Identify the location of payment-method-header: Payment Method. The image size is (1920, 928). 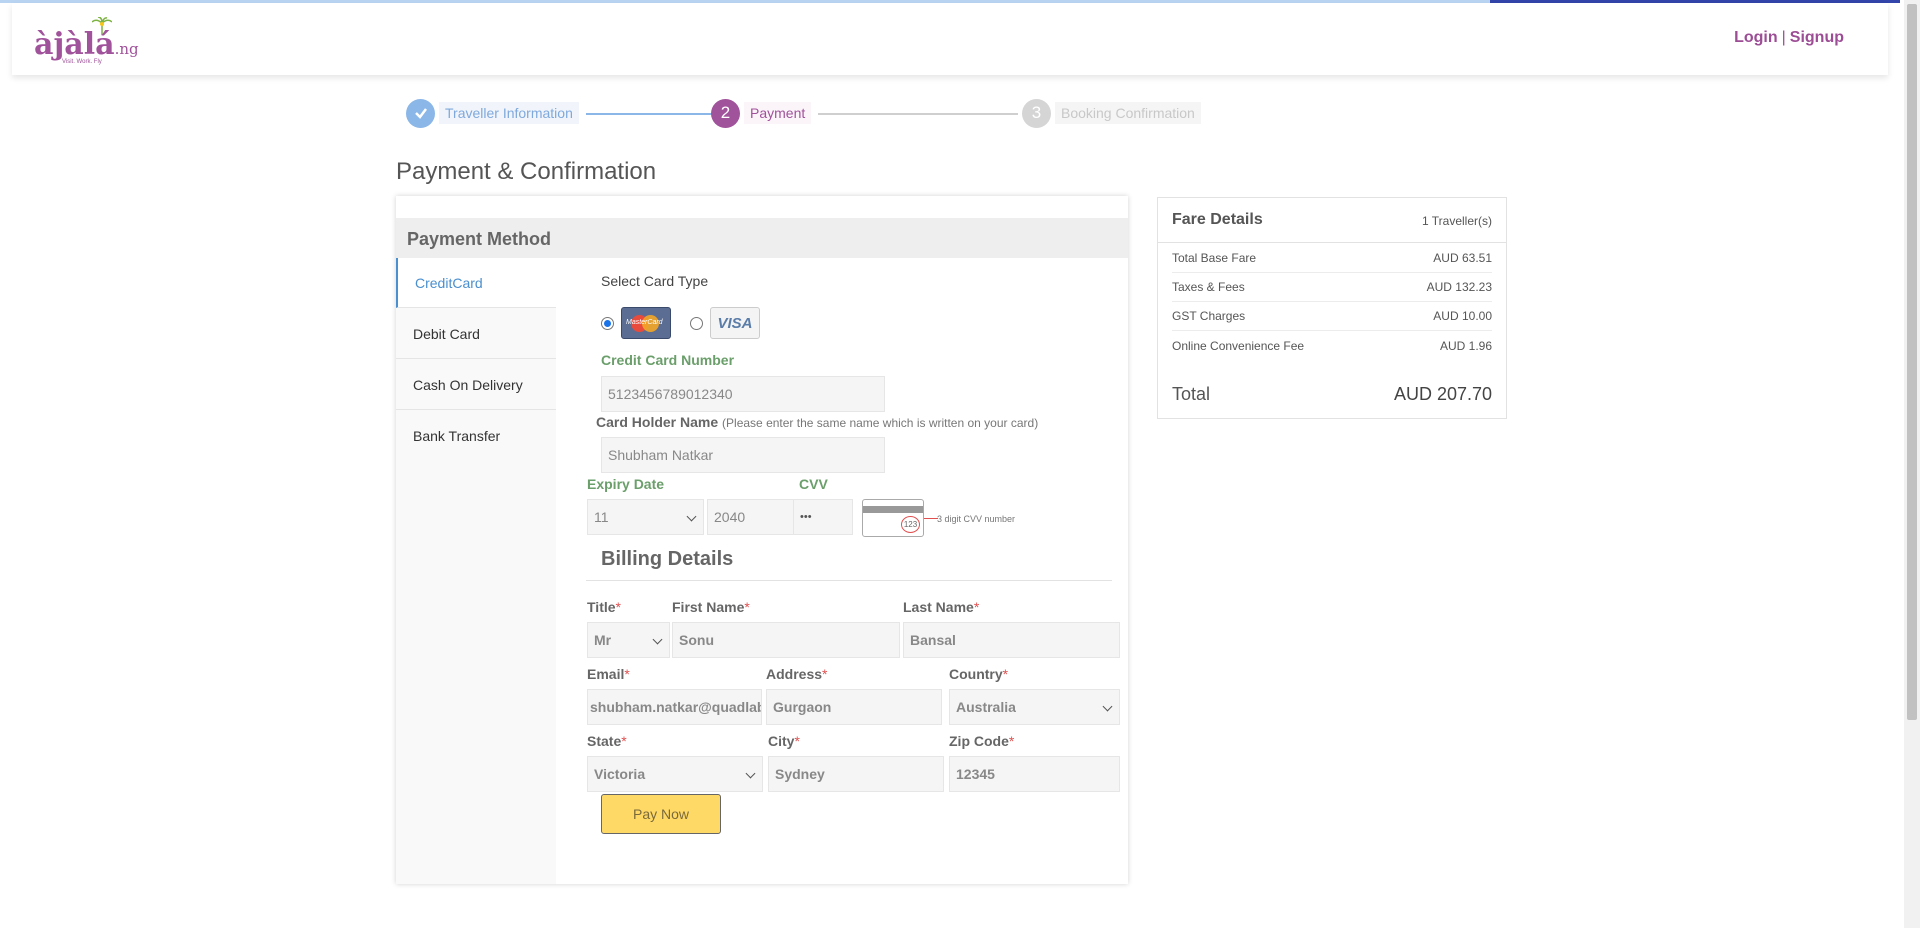
(762, 238).